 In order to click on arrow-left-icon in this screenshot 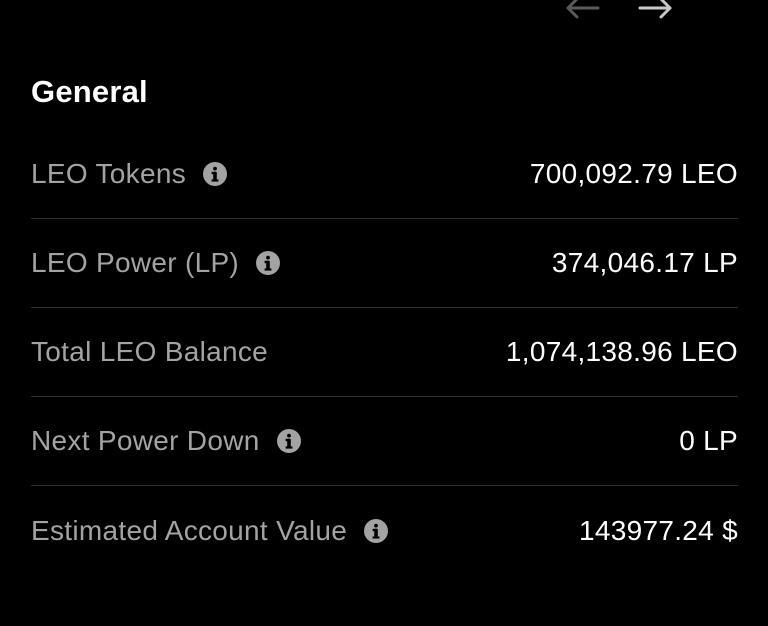, I will do `click(583, 9)`.